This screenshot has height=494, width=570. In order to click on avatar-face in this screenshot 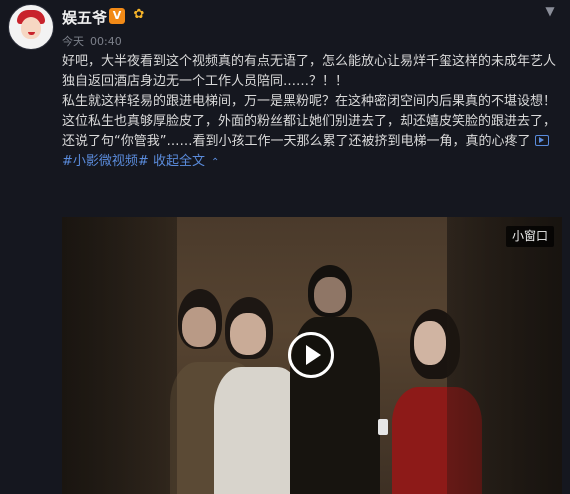, I will do `click(31, 28)`.